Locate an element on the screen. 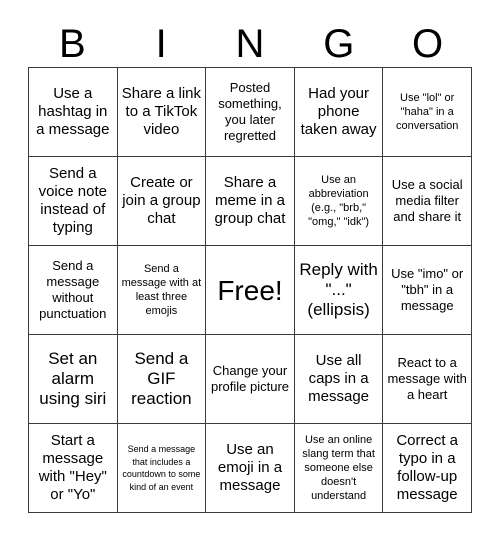  bingo-cell-label: Create or join a group chat is located at coordinates (161, 200).